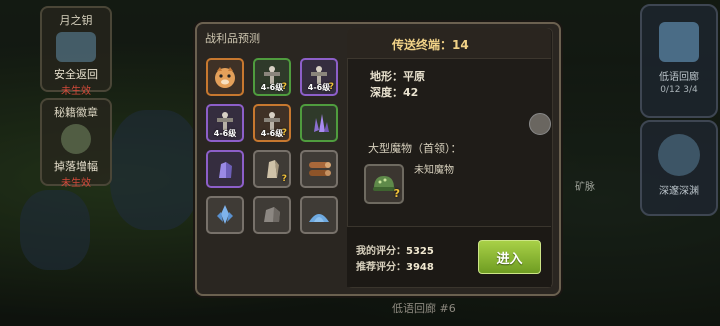 The height and width of the screenshot is (326, 720). What do you see at coordinates (76, 112) in the screenshot?
I see `card-title: 秘籍徽章` at bounding box center [76, 112].